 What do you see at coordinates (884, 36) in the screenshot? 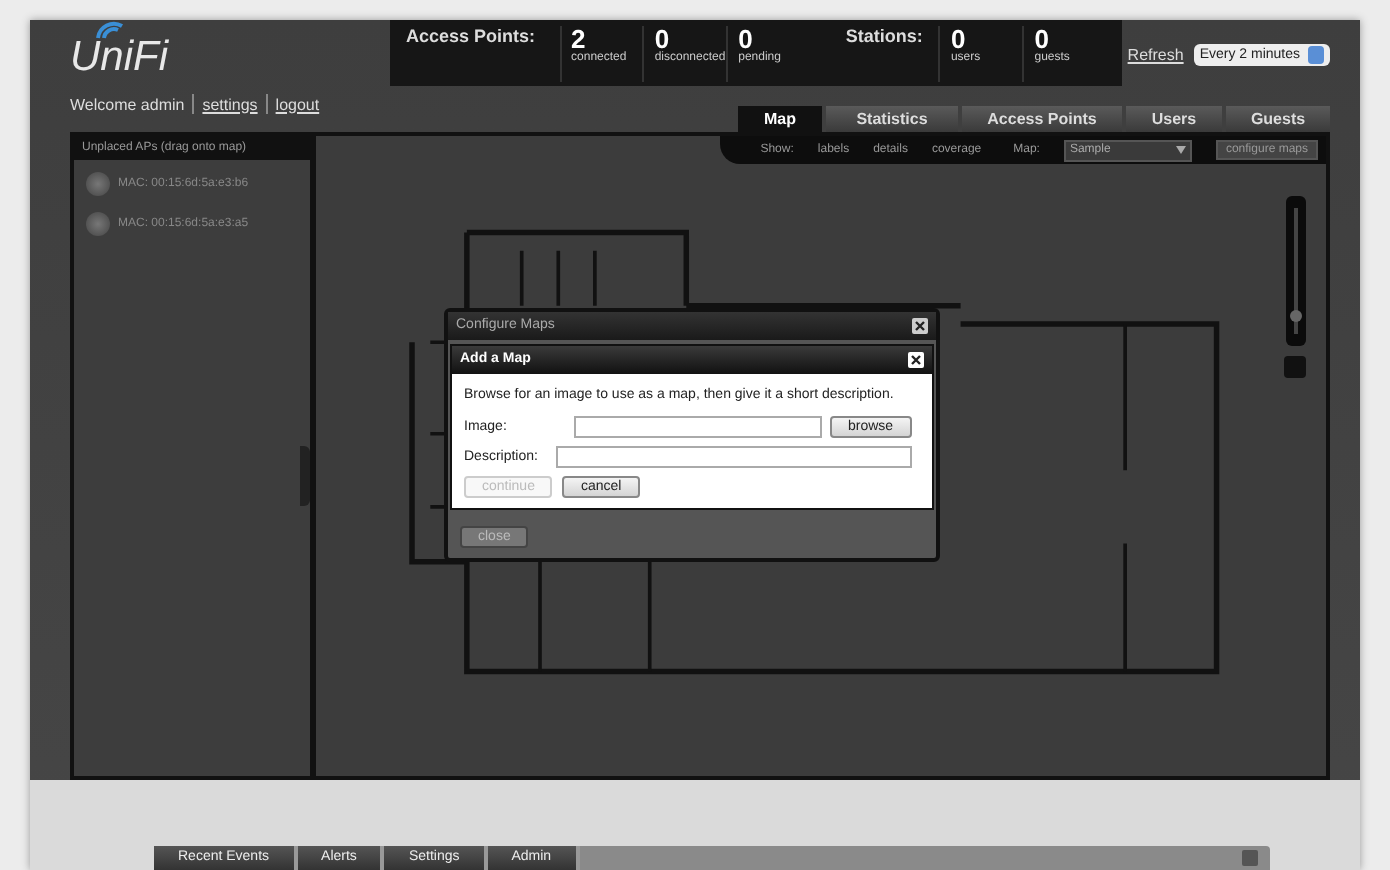
I see `stat-title: Stations:` at bounding box center [884, 36].